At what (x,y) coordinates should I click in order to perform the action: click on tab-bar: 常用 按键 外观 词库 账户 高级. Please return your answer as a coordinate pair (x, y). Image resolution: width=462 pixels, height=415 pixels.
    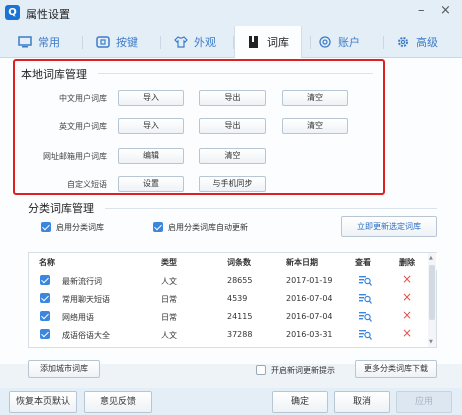
    Looking at the image, I should click on (231, 42).